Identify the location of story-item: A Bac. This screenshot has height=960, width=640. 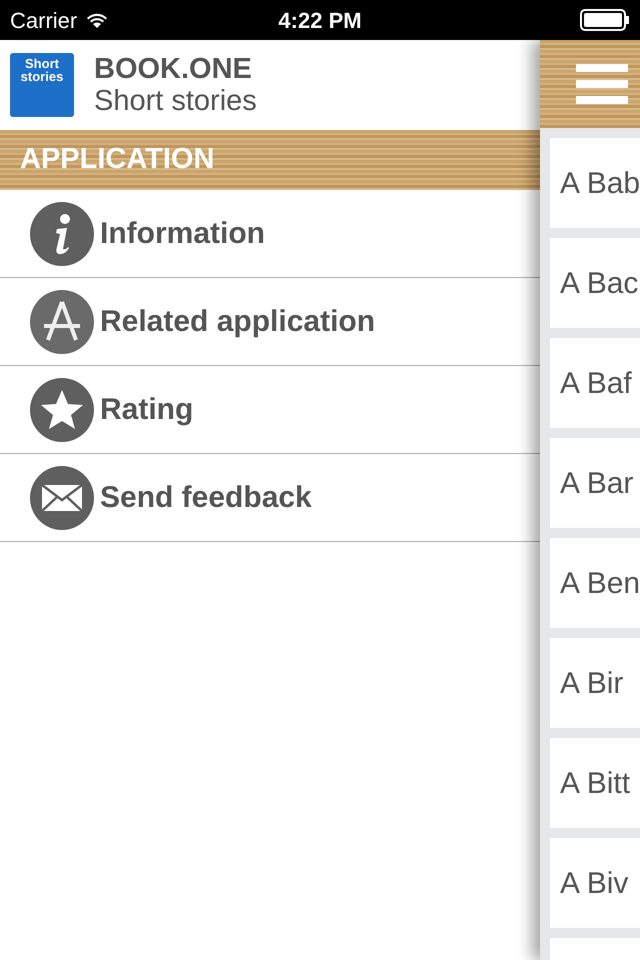
(595, 283).